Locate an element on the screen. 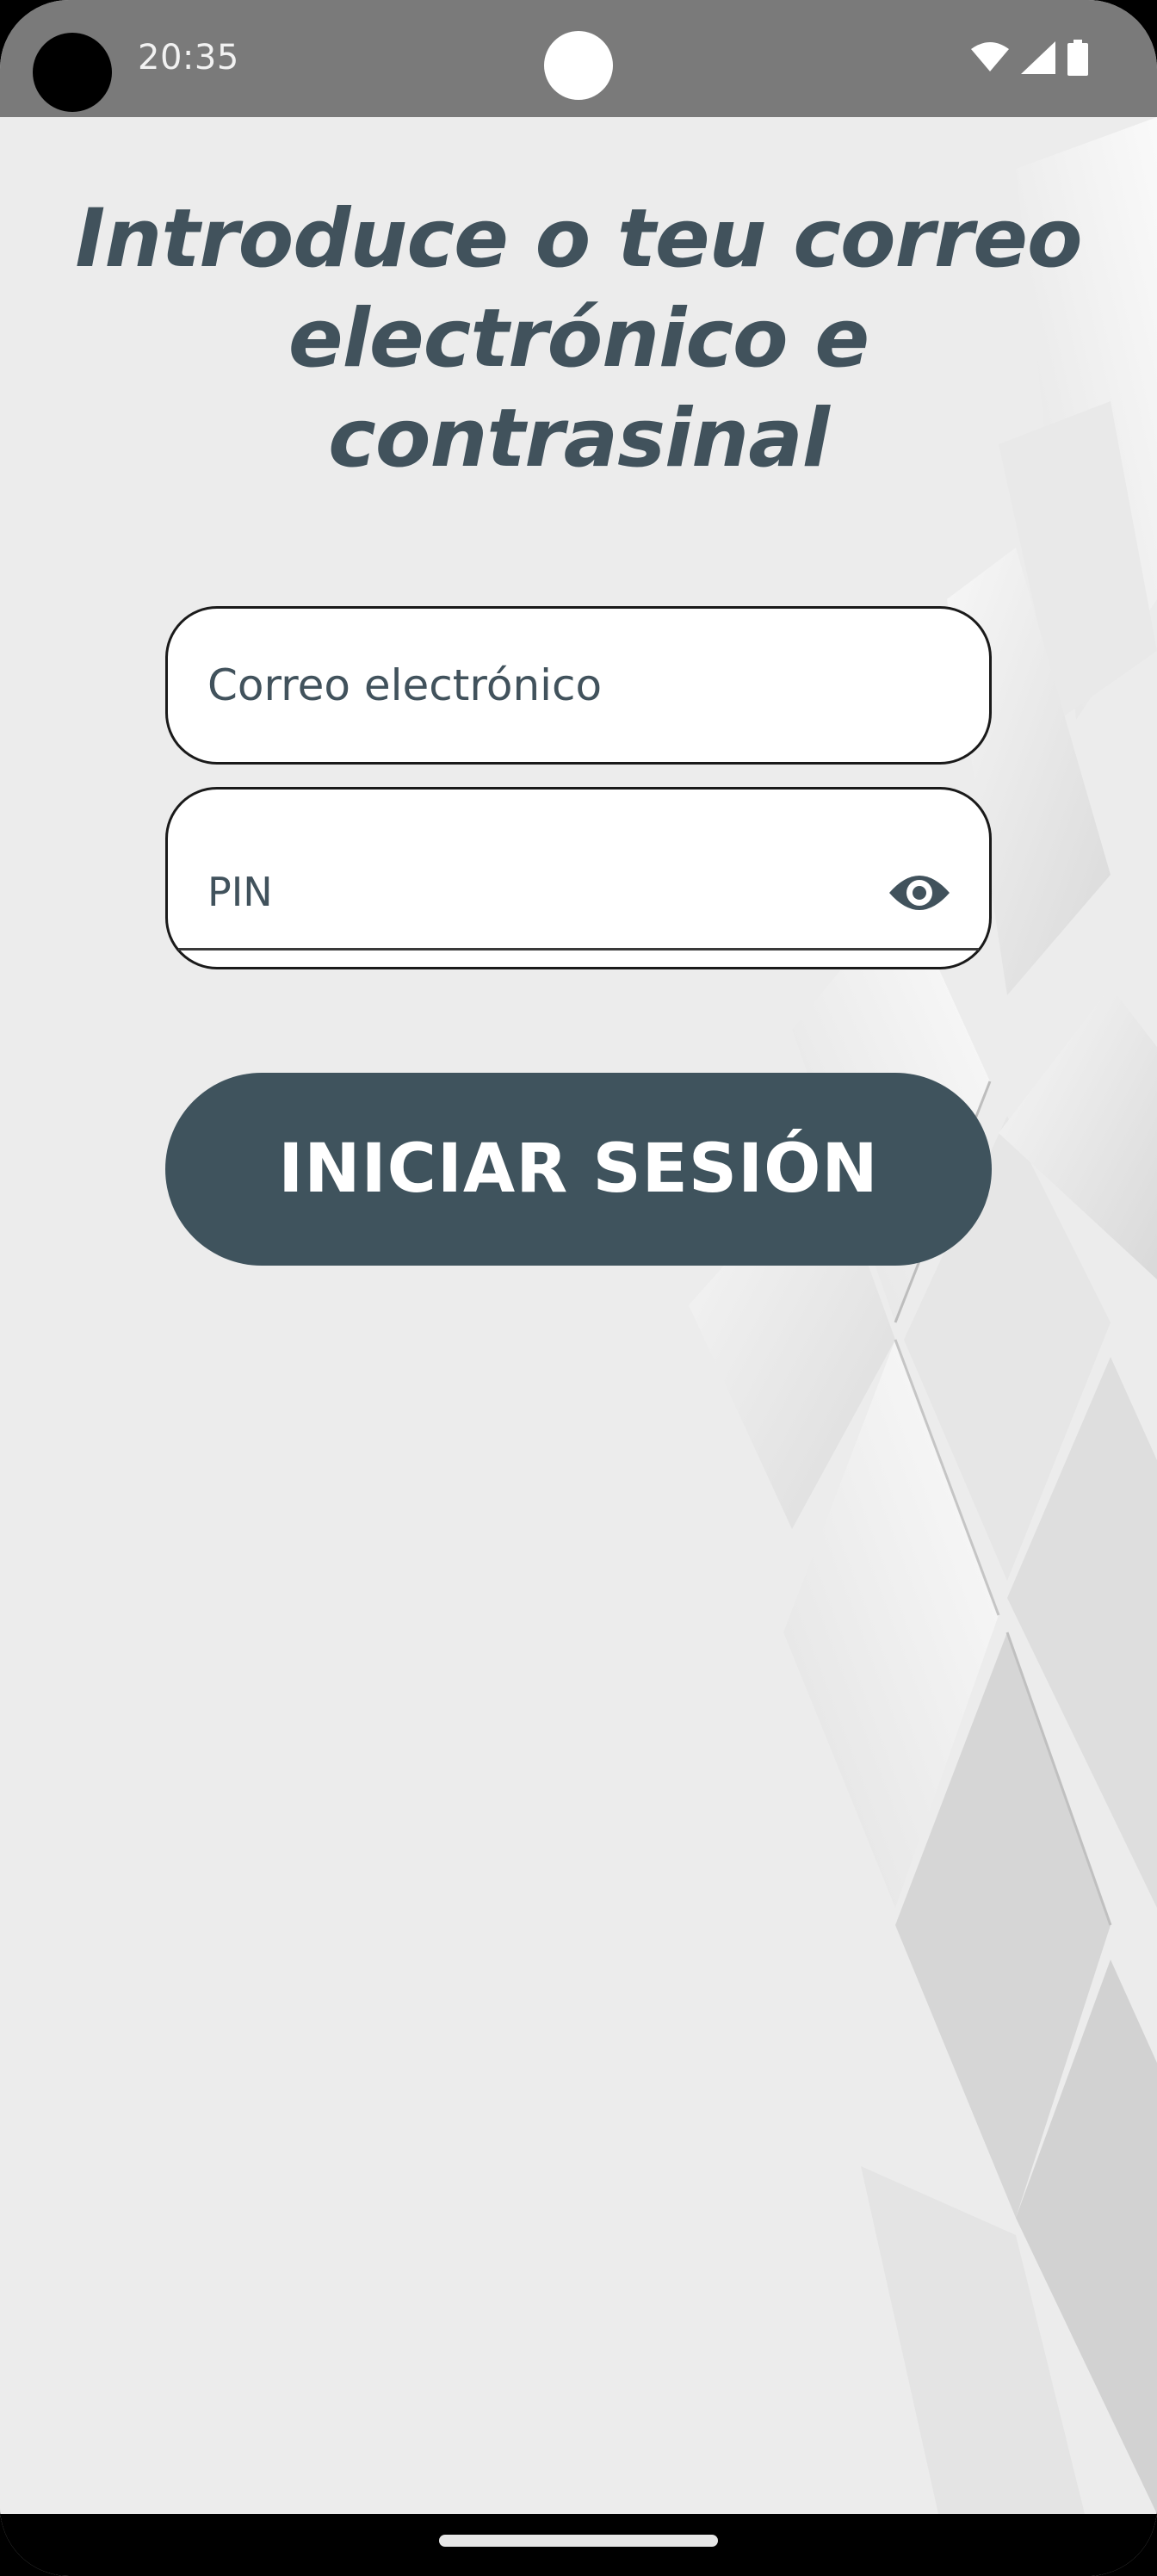 The height and width of the screenshot is (2576, 1157). home-gesture-handle is located at coordinates (579, 2541).